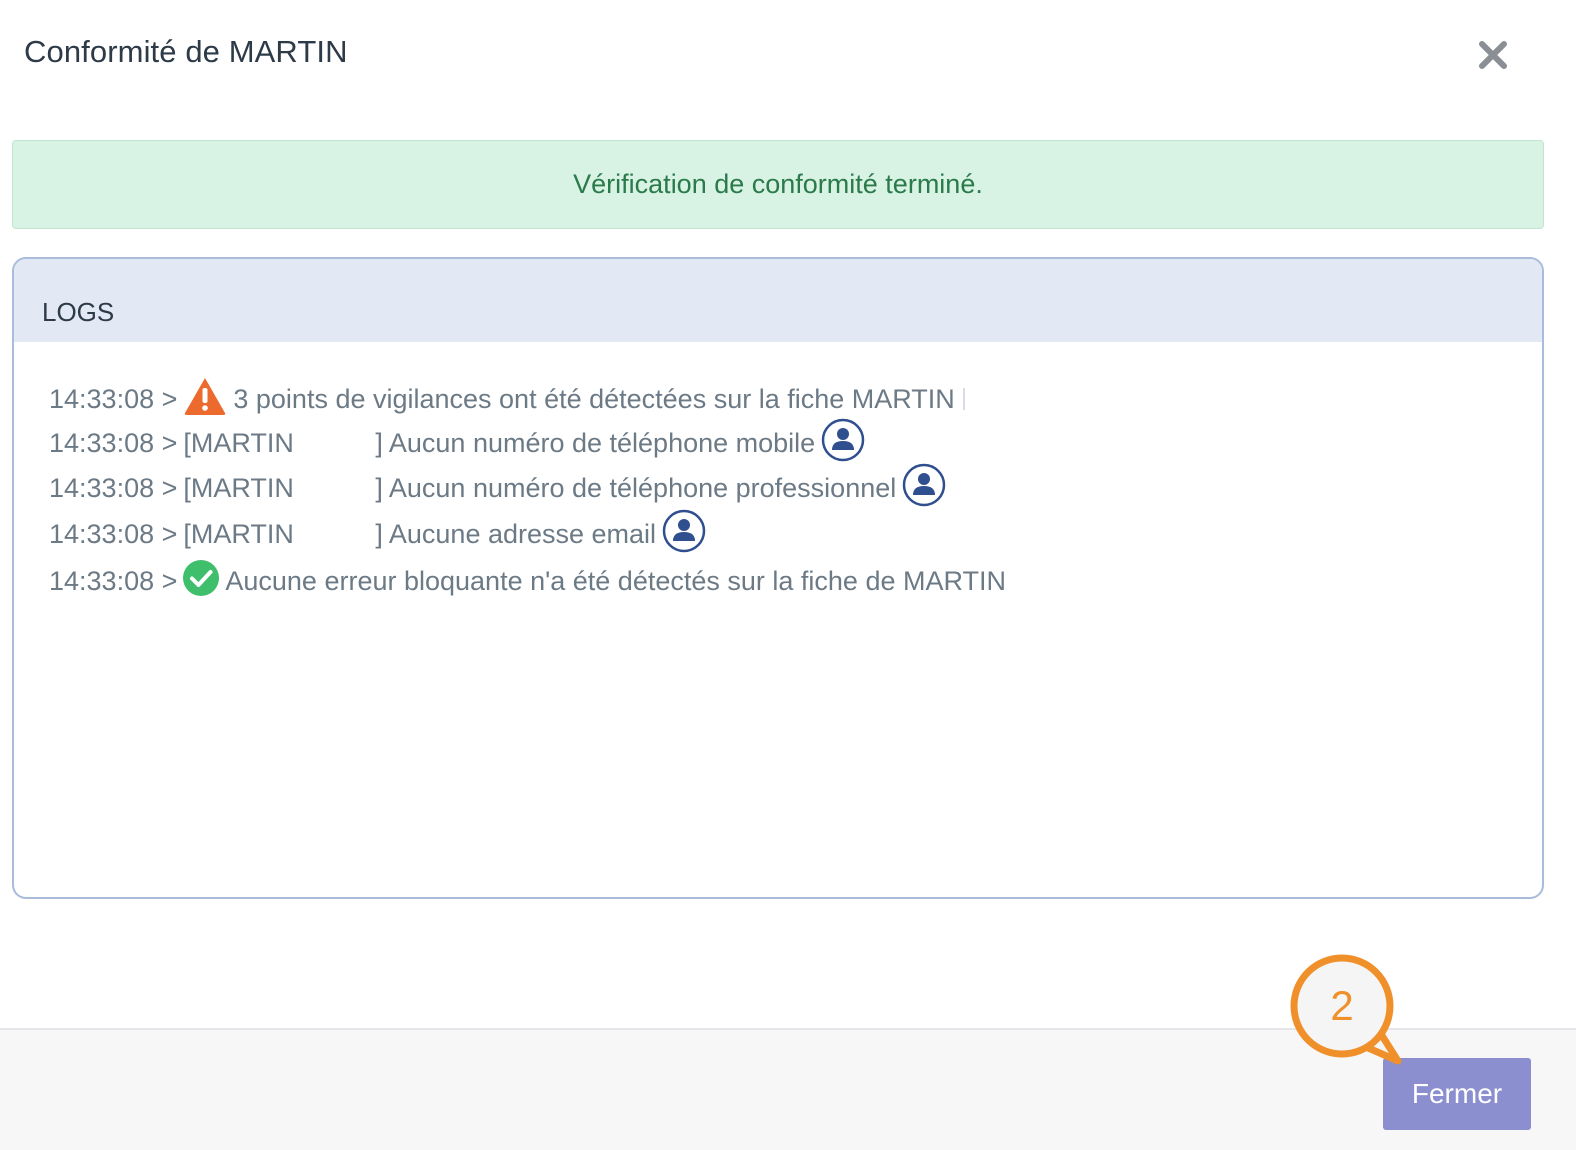 This screenshot has height=1150, width=1576. What do you see at coordinates (205, 399) in the screenshot?
I see `warning-icon` at bounding box center [205, 399].